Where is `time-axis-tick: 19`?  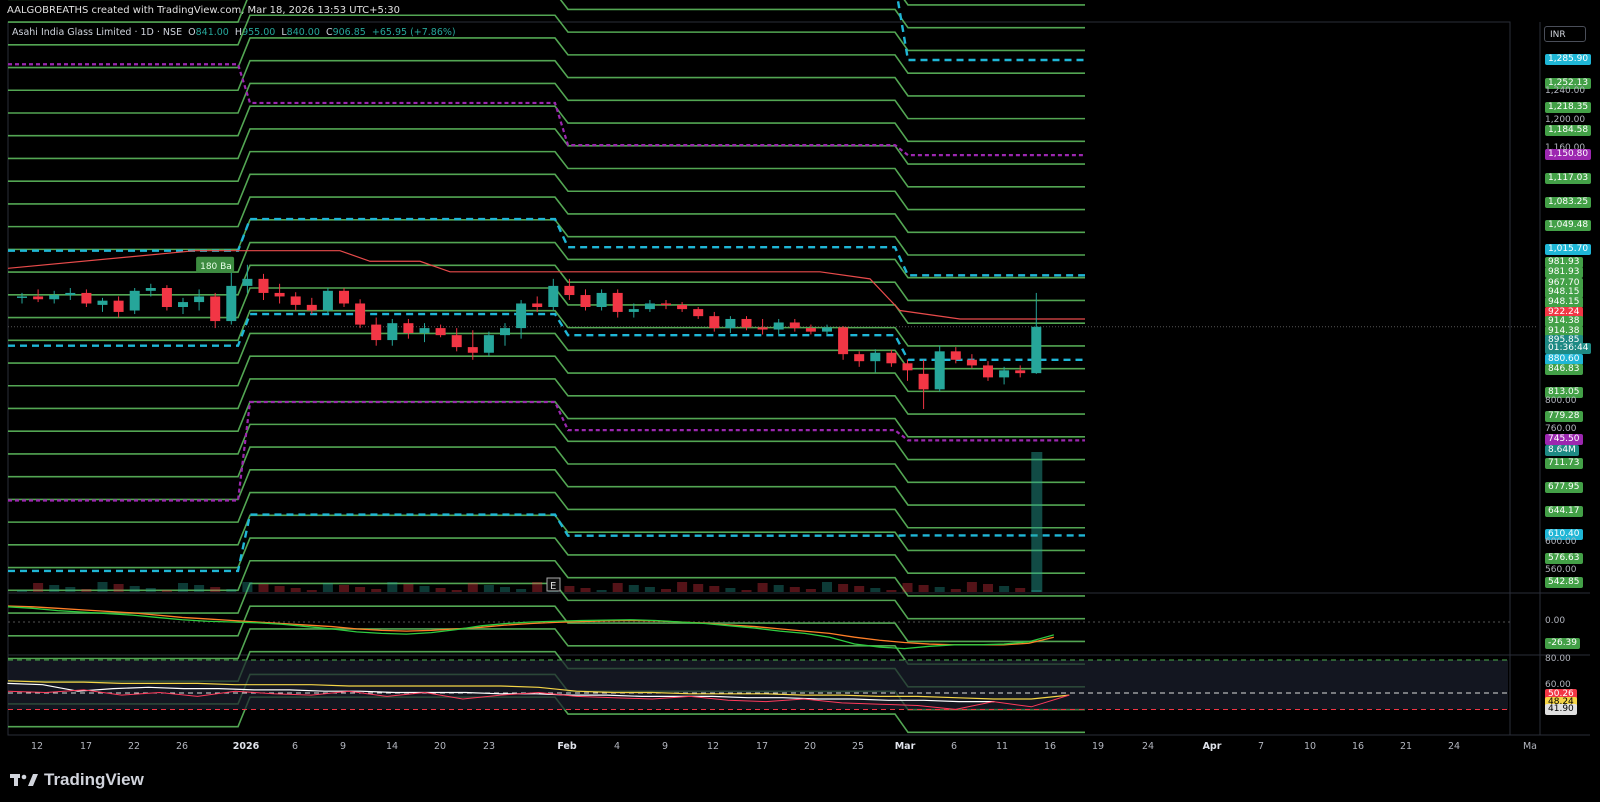
time-axis-tick: 19 is located at coordinates (1098, 746).